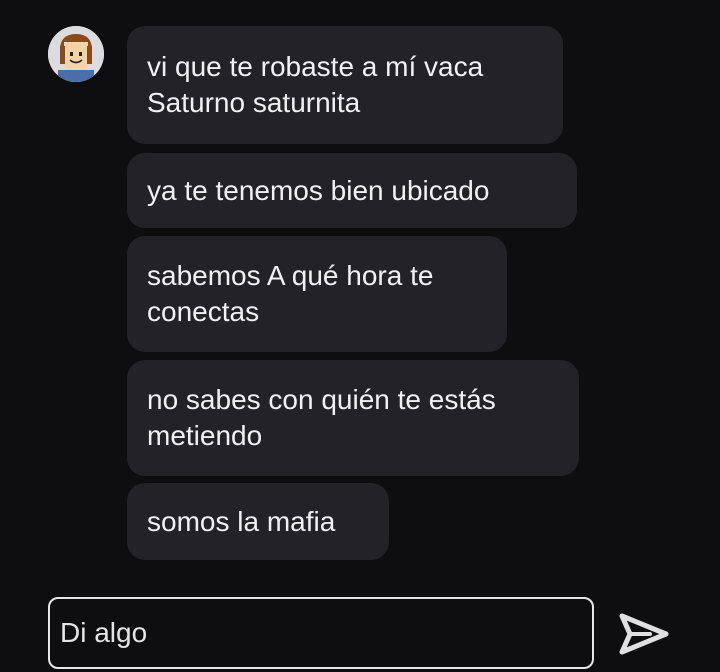  What do you see at coordinates (76, 54) in the screenshot?
I see `avatar-icon` at bounding box center [76, 54].